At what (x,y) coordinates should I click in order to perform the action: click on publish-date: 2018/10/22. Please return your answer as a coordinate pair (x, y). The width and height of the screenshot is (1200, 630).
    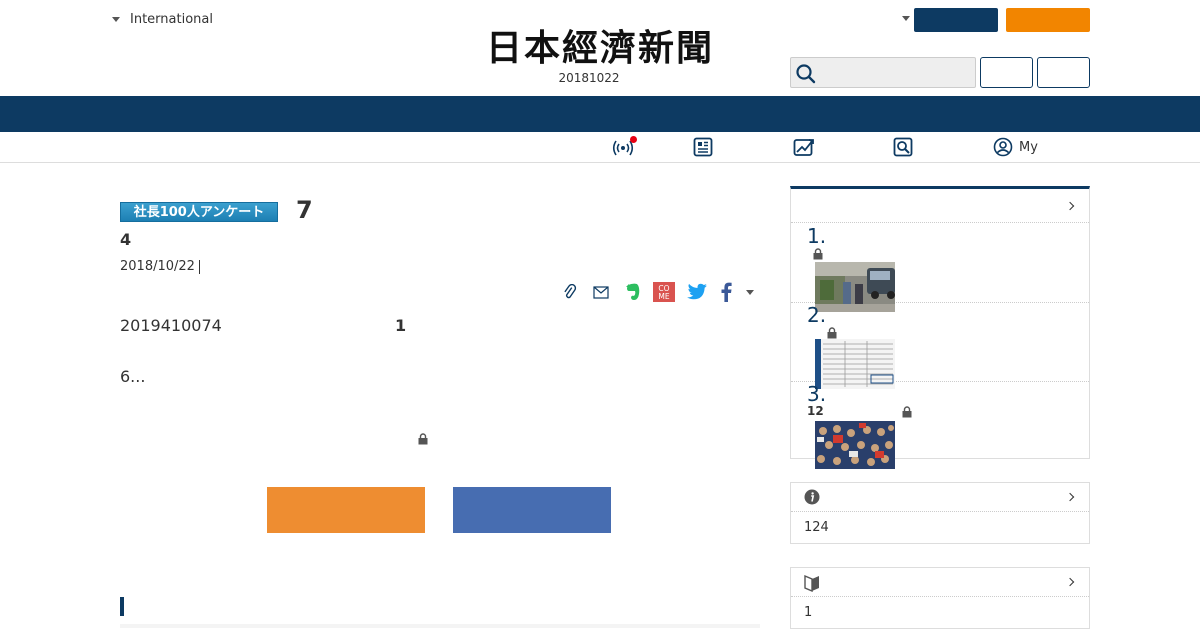
    Looking at the image, I should click on (160, 266).